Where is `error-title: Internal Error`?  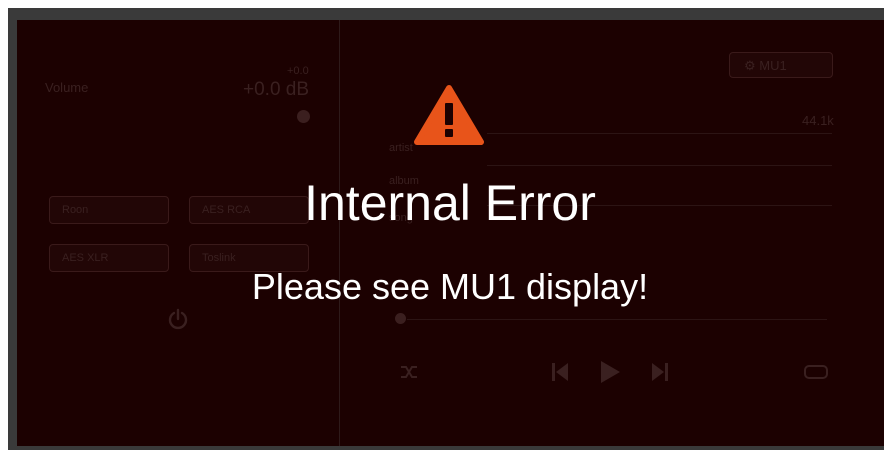
error-title: Internal Error is located at coordinates (450, 203).